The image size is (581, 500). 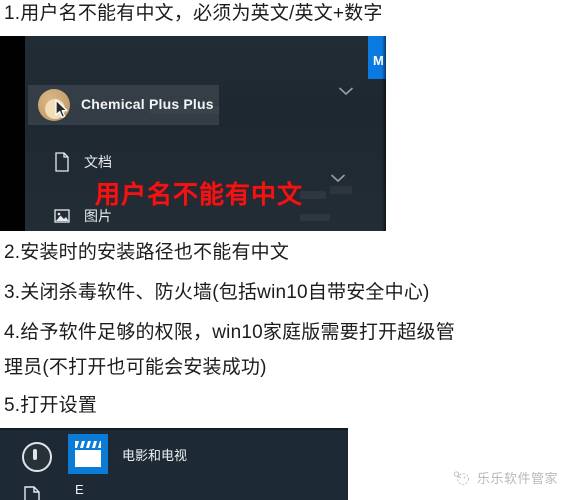 I want to click on panel-edge-shadow, so click(x=384, y=133).